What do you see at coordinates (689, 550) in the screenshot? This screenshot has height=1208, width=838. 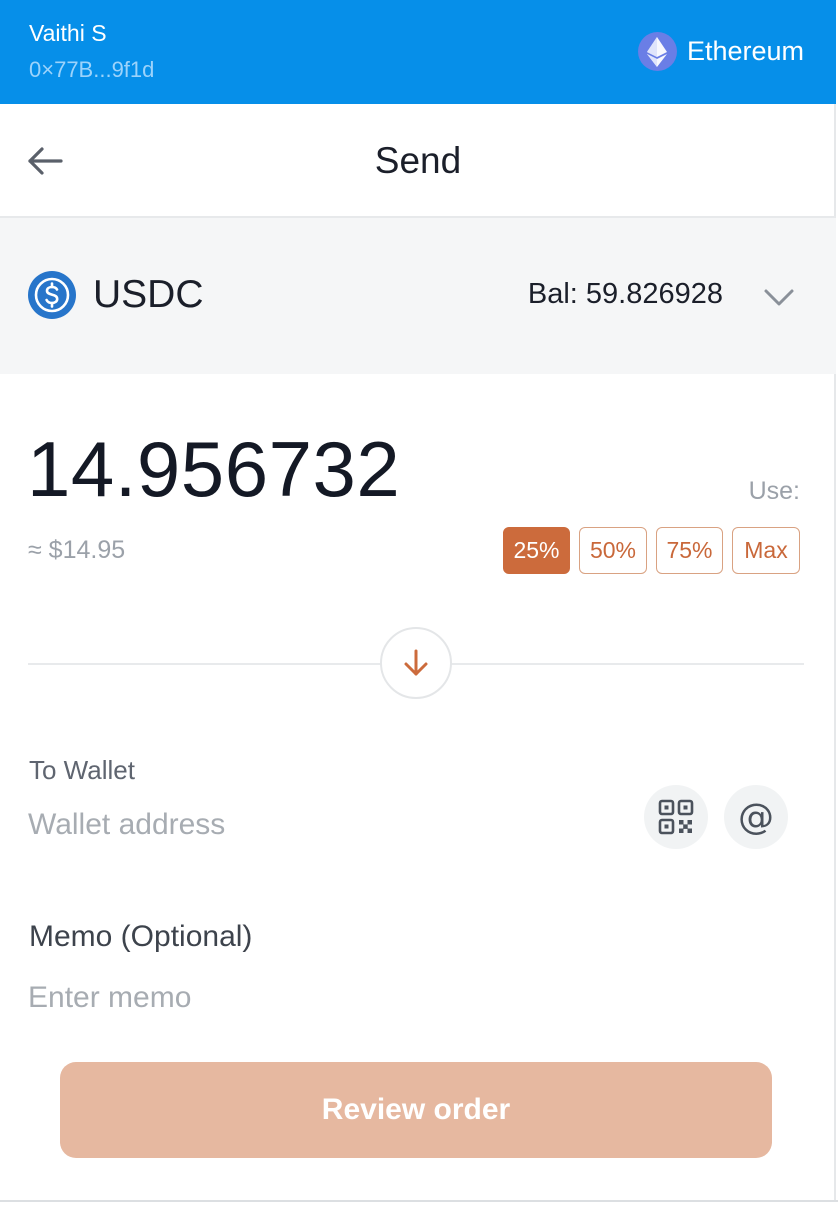 I see `preset-75-button: 75%` at bounding box center [689, 550].